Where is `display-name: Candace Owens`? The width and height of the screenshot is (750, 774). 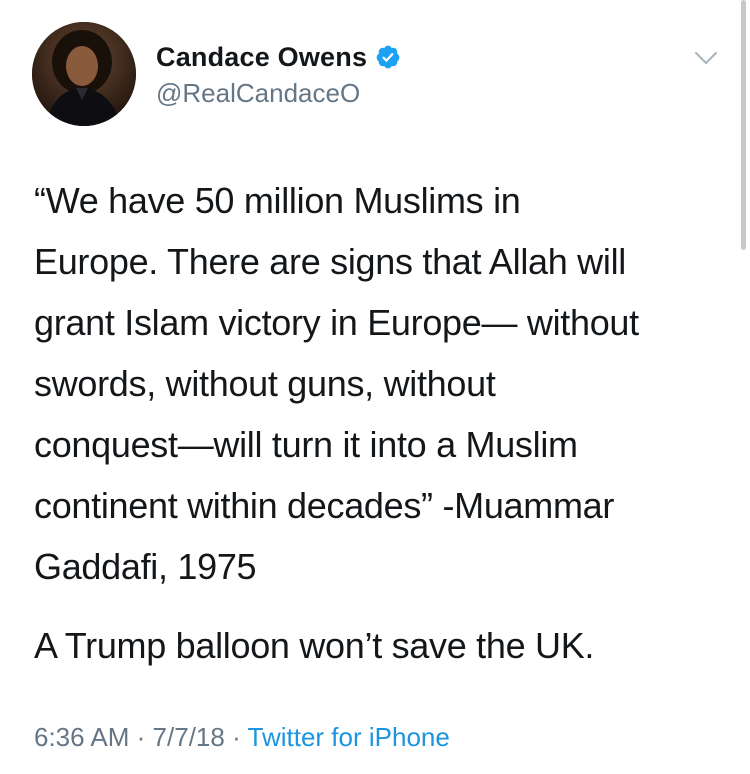
display-name: Candace Owens is located at coordinates (261, 57).